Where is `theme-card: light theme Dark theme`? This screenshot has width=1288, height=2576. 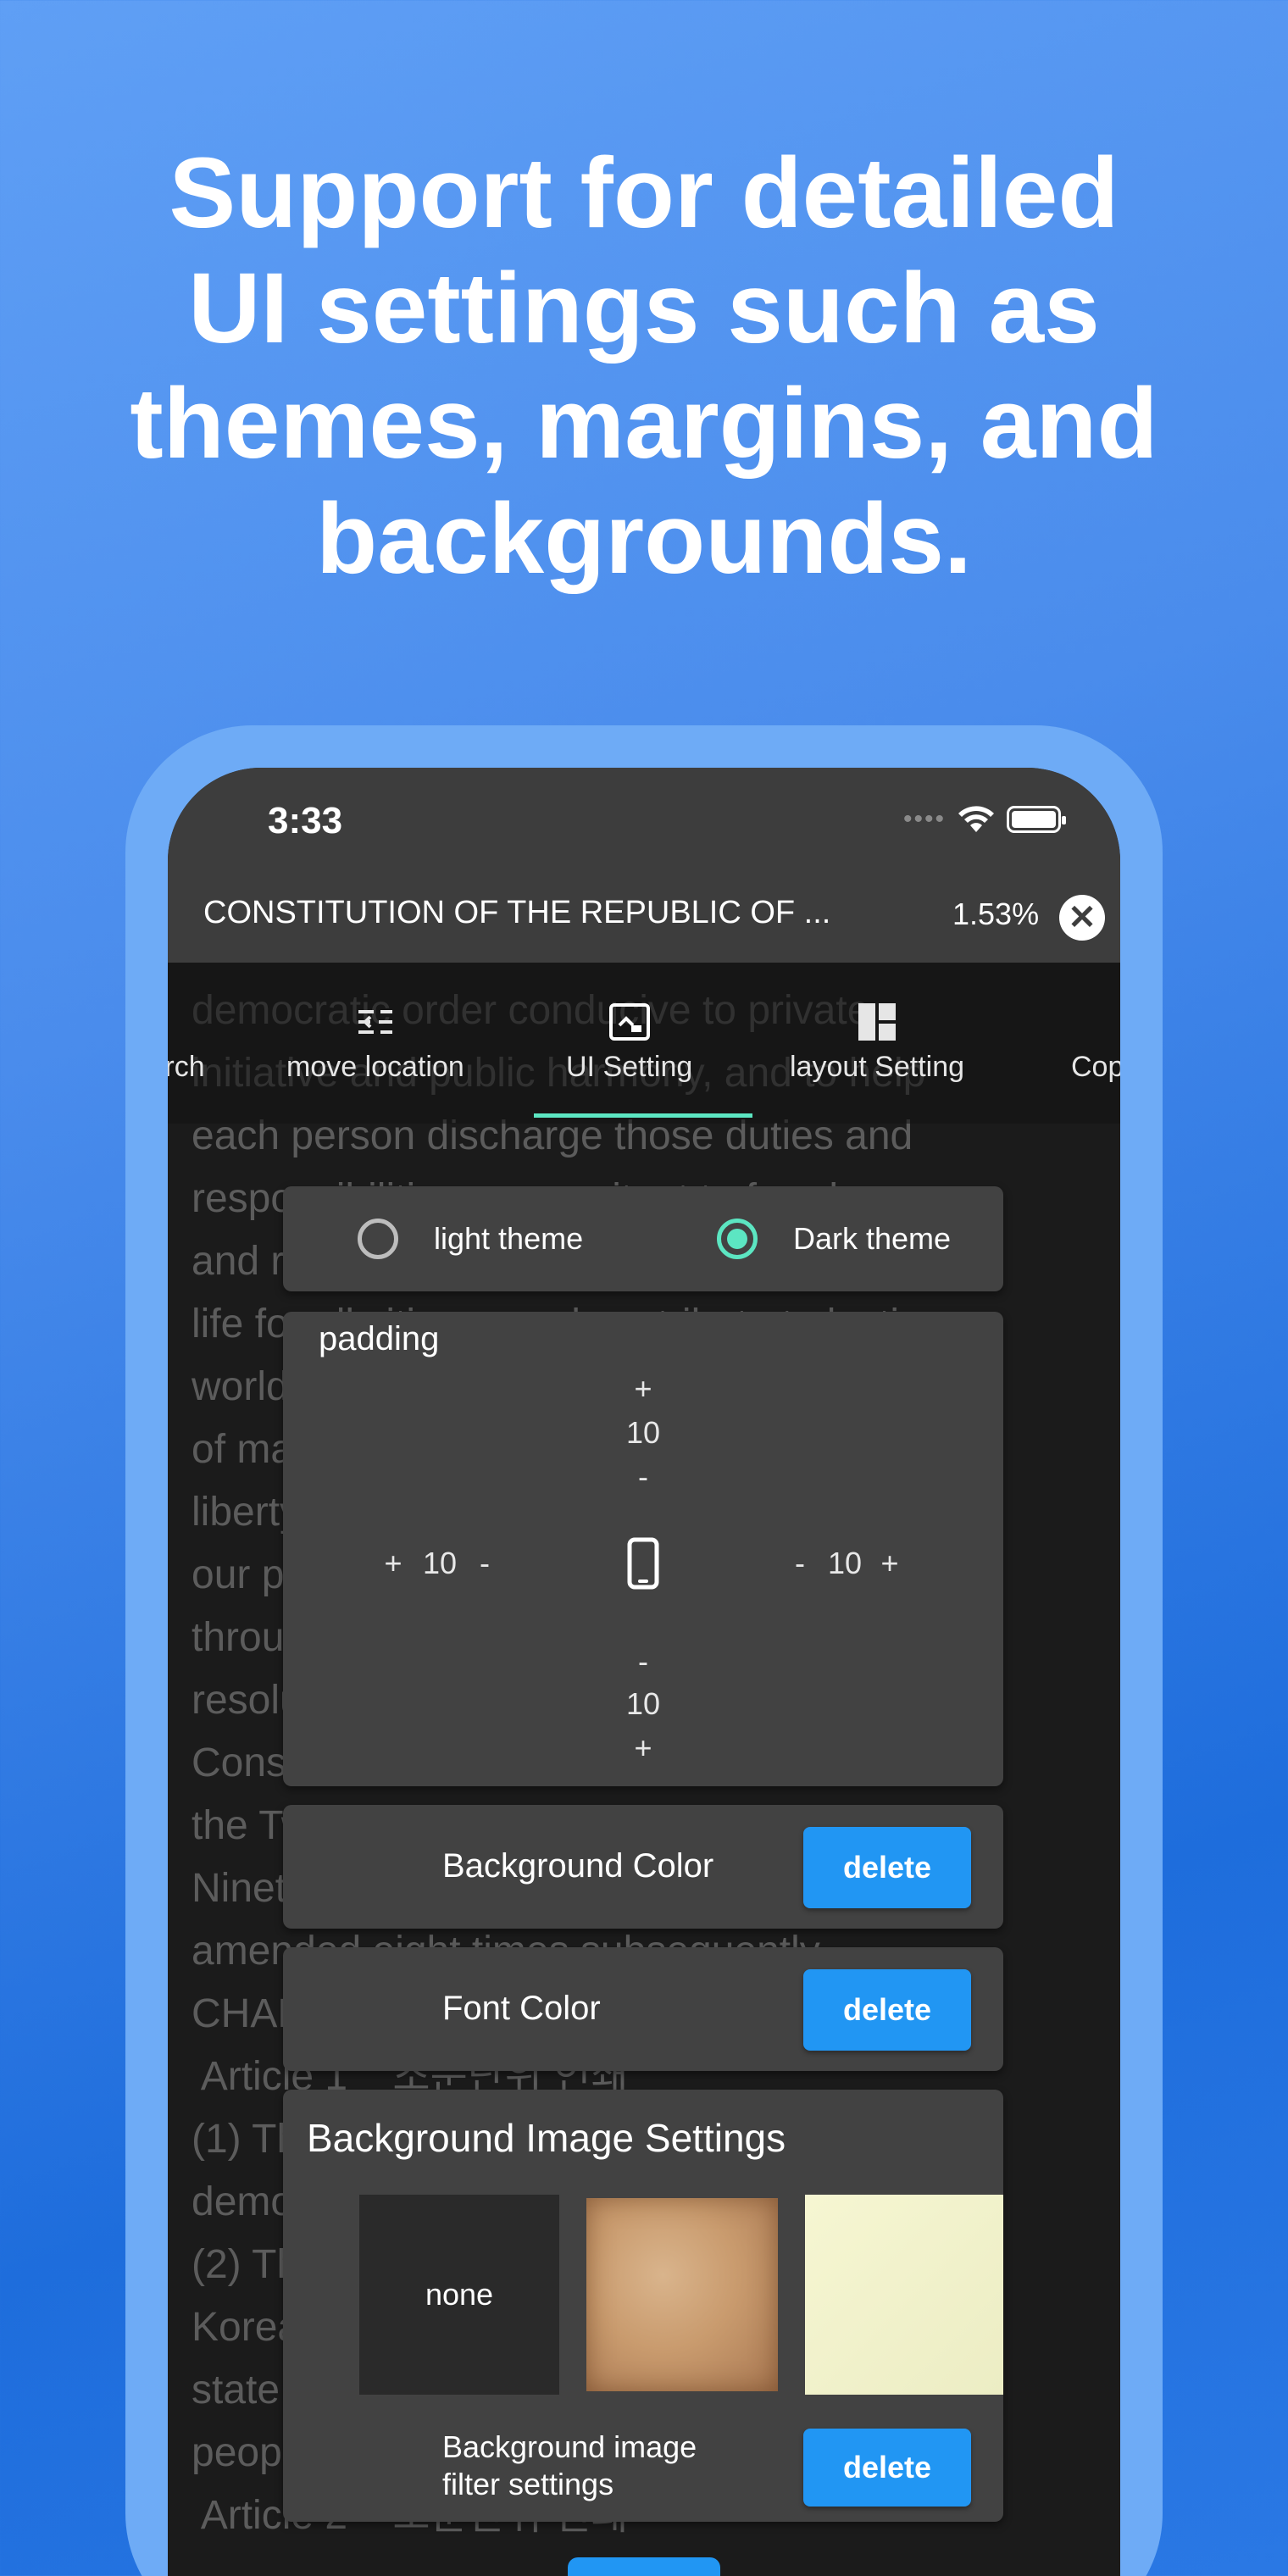
theme-card: light theme Dark theme is located at coordinates (643, 1238).